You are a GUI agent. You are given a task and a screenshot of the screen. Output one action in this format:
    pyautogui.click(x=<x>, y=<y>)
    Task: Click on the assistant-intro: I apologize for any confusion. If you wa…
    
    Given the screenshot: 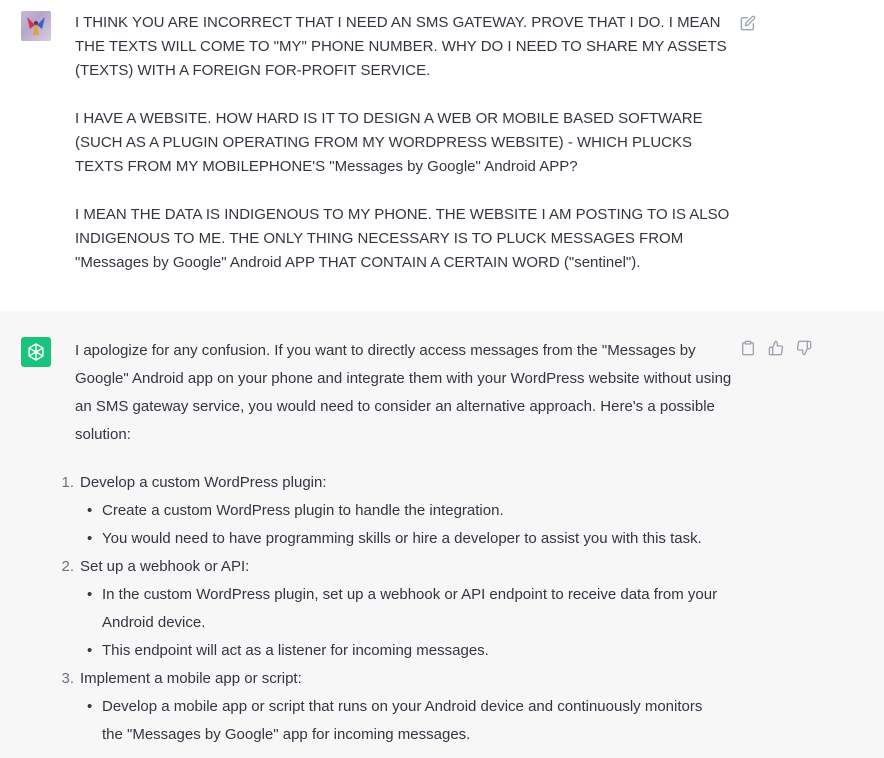 What is the action you would take?
    pyautogui.click(x=403, y=392)
    